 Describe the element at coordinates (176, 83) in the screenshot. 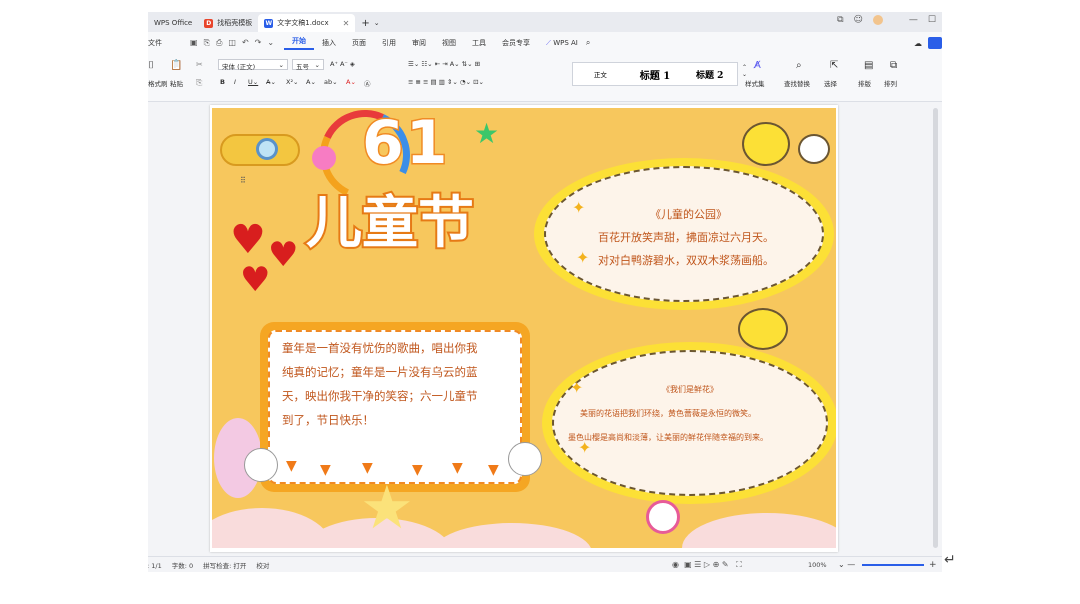

I see `paste-label: 粘贴` at that location.